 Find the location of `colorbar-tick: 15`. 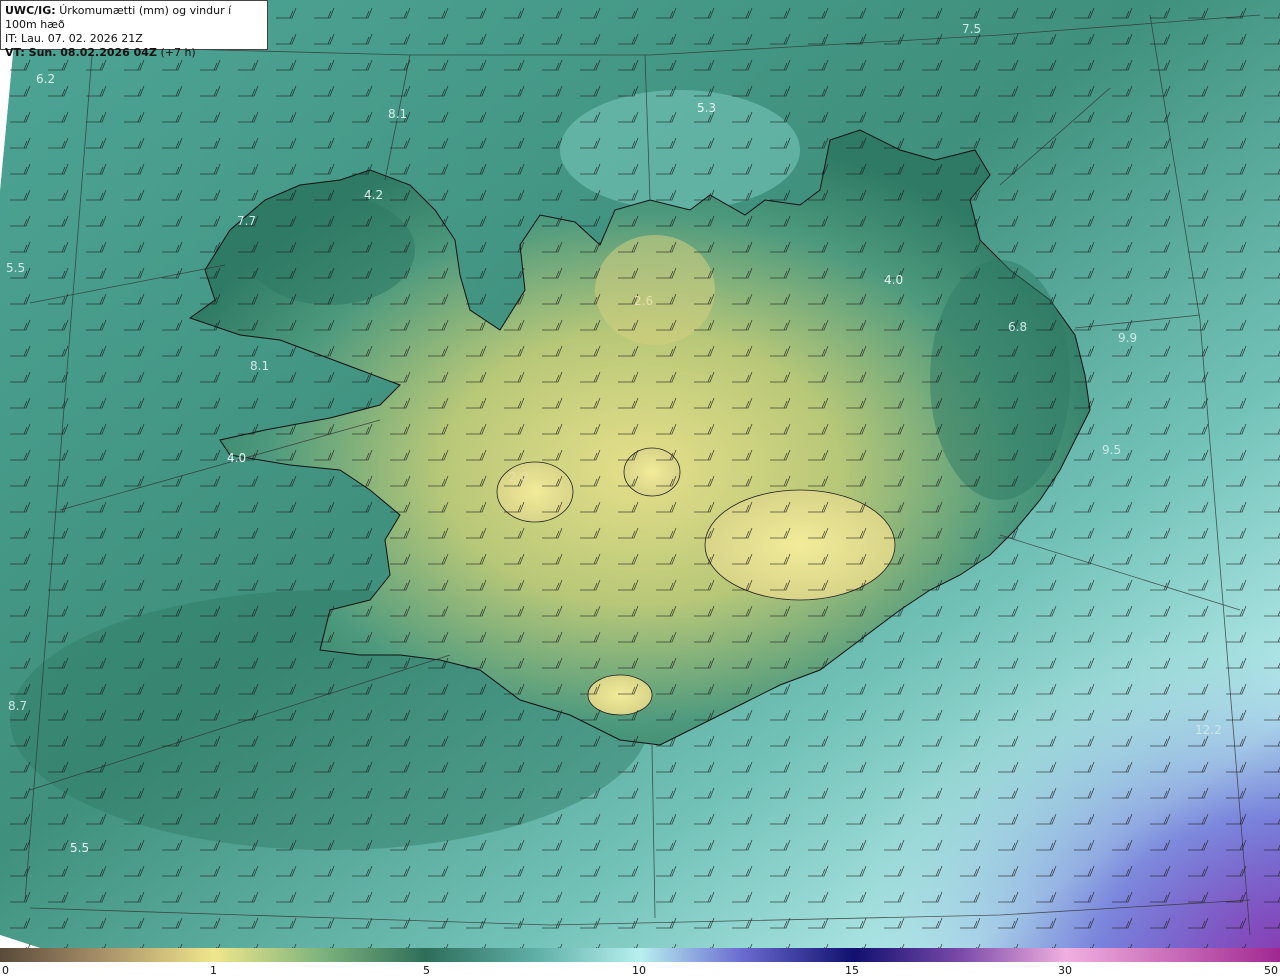

colorbar-tick: 15 is located at coordinates (852, 970).